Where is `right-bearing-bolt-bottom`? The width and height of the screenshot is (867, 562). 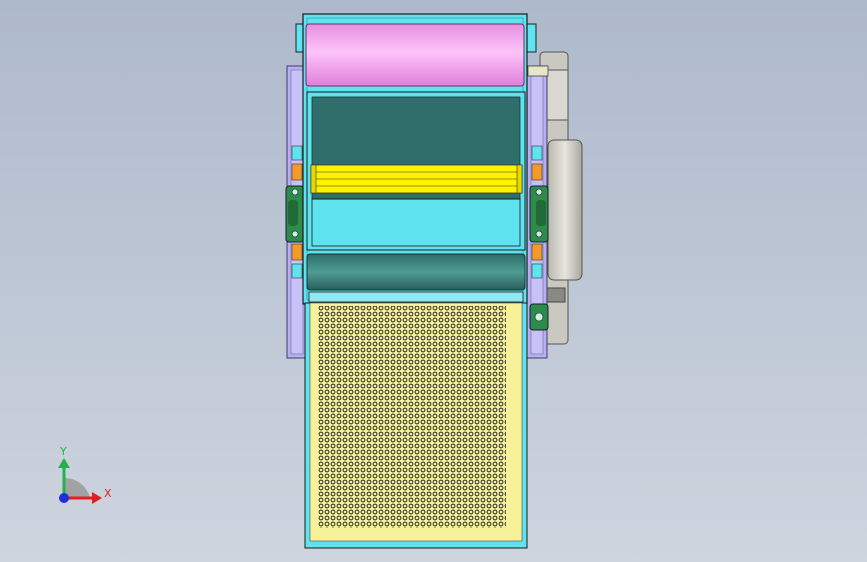
right-bearing-bolt-bottom is located at coordinates (539, 234).